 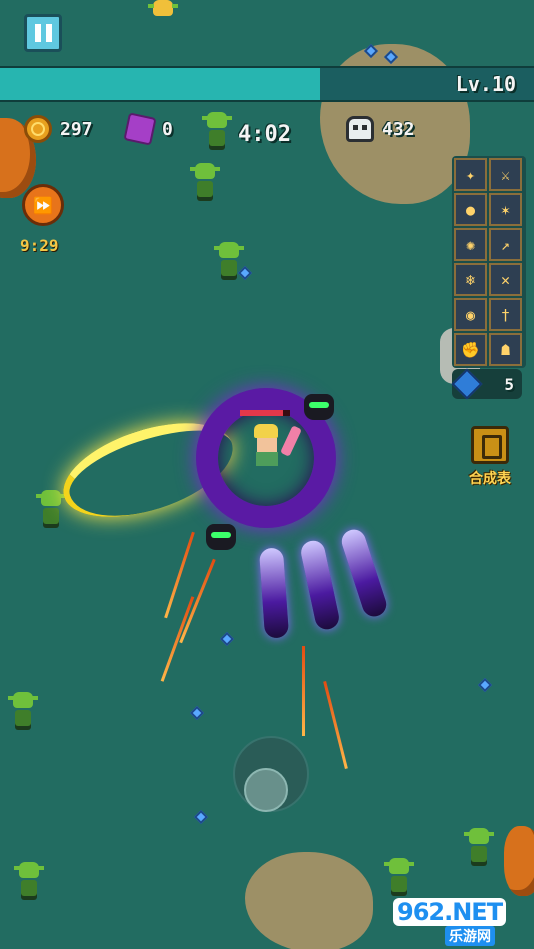 What do you see at coordinates (490, 445) in the screenshot?
I see `recipe-book-icon` at bounding box center [490, 445].